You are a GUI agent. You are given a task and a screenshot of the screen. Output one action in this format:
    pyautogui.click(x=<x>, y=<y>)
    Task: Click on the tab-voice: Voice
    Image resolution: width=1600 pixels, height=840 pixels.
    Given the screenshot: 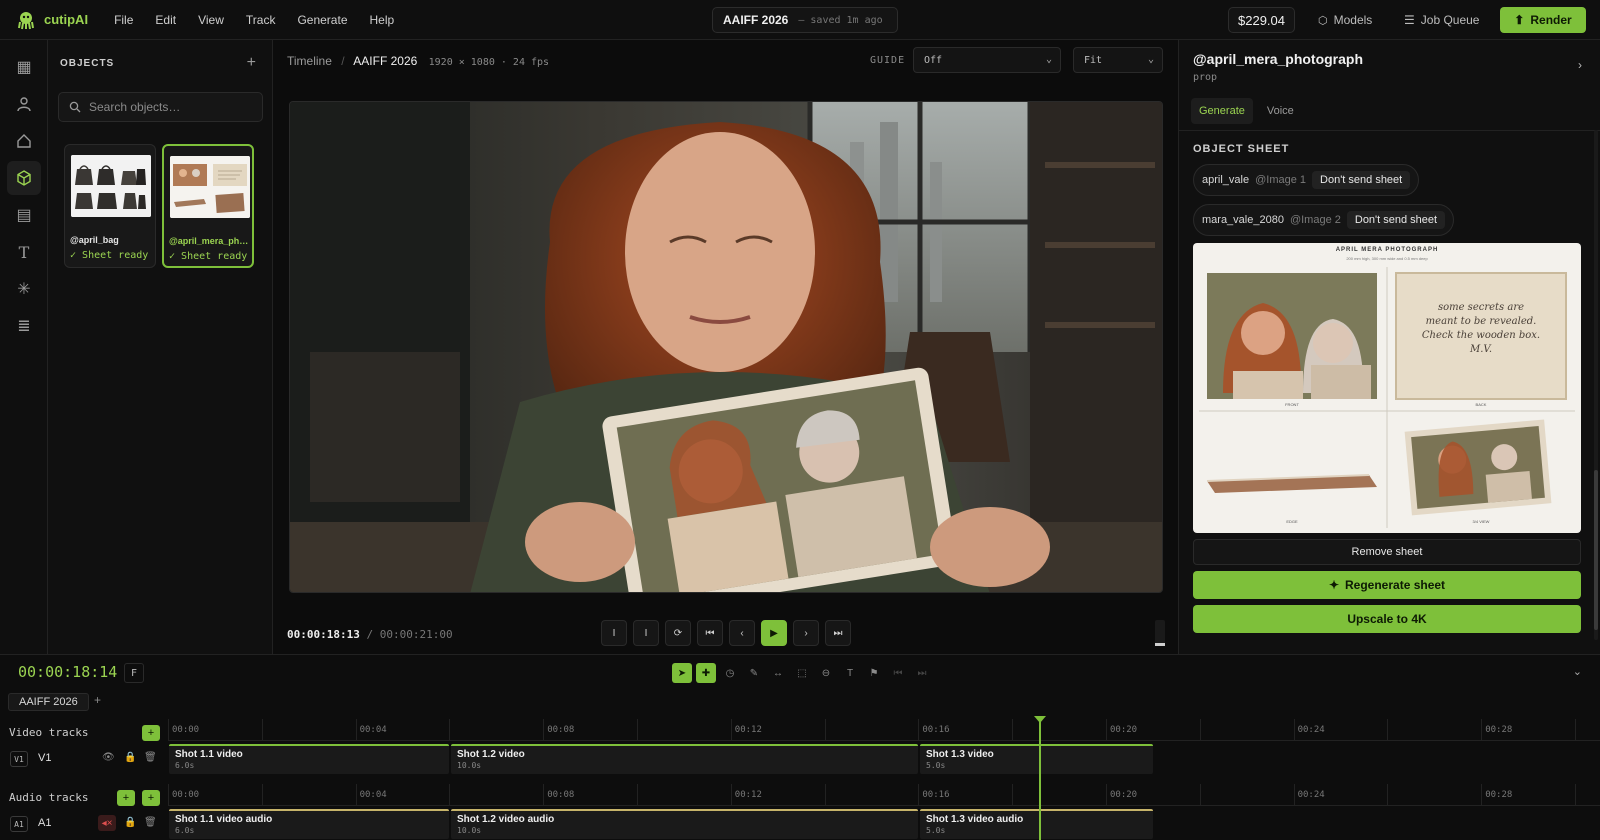 What is the action you would take?
    pyautogui.click(x=1280, y=111)
    